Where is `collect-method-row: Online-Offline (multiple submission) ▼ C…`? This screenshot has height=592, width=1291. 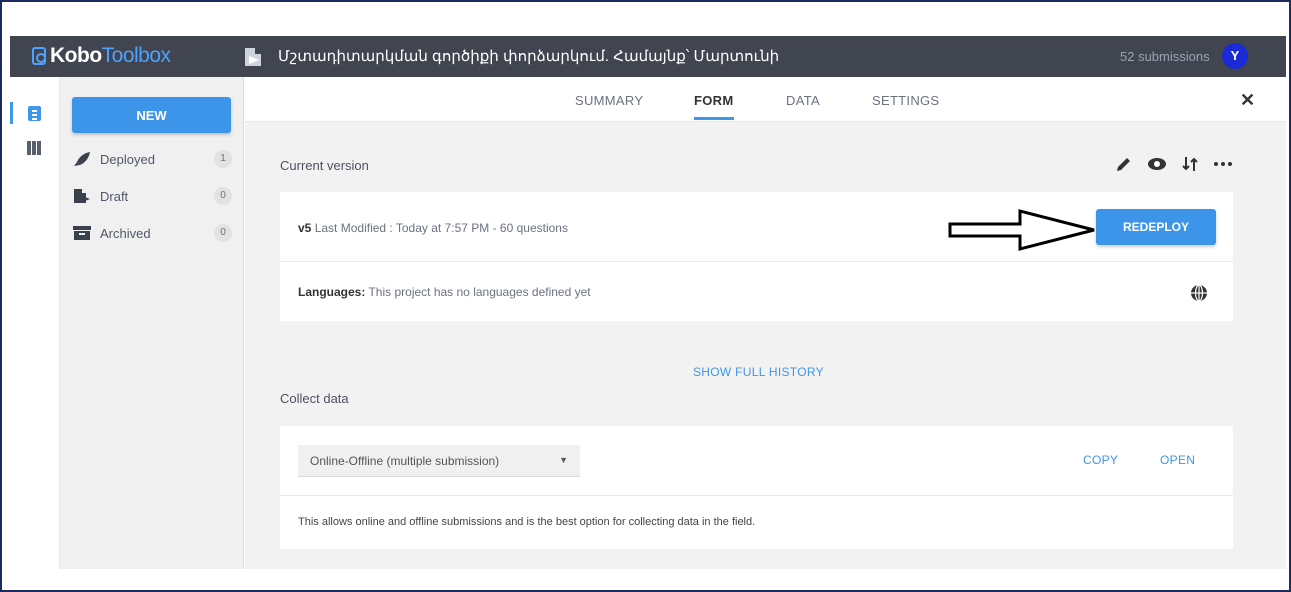 collect-method-row: Online-Offline (multiple submission) ▼ C… is located at coordinates (756, 461).